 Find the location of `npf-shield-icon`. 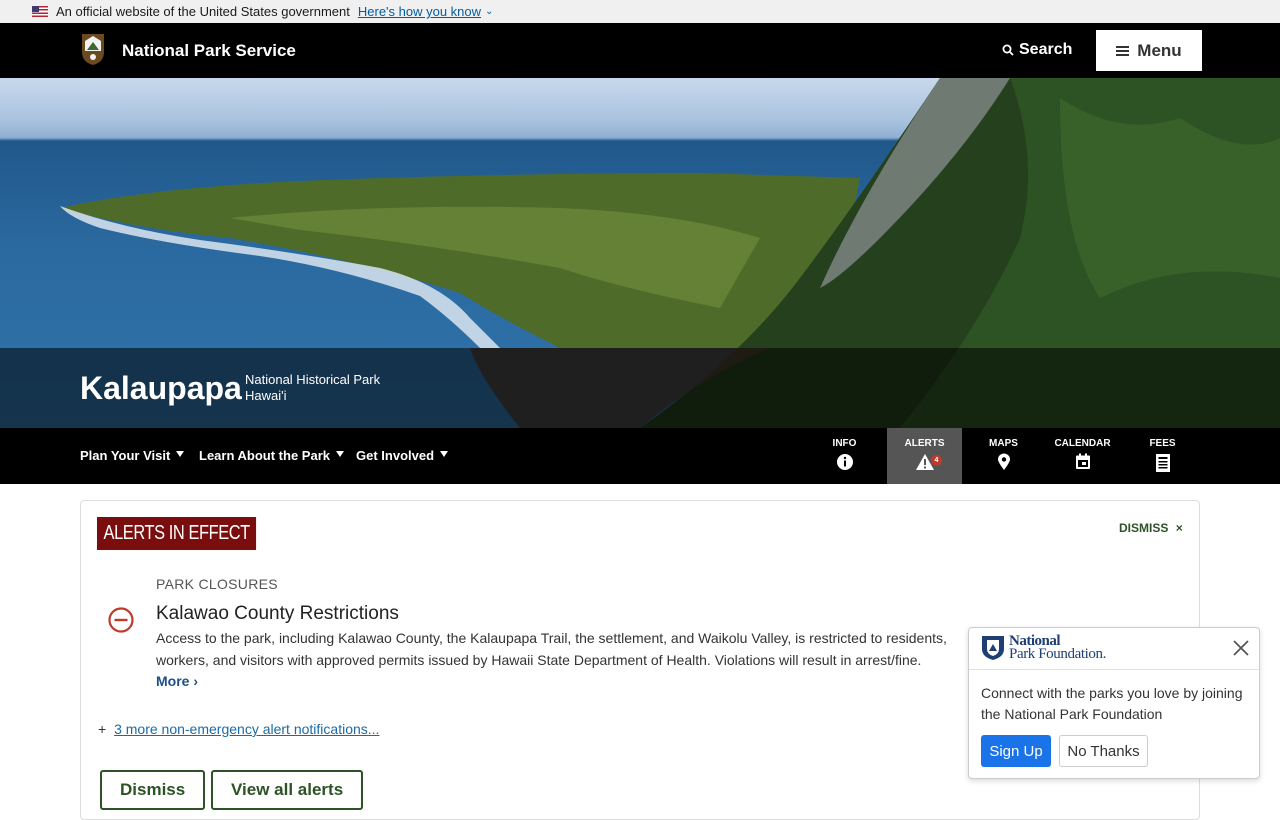

npf-shield-icon is located at coordinates (993, 648).